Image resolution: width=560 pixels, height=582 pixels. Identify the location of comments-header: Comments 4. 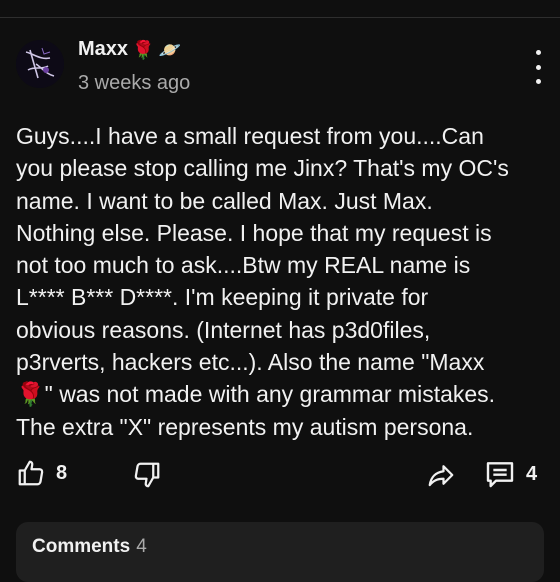
(89, 547).